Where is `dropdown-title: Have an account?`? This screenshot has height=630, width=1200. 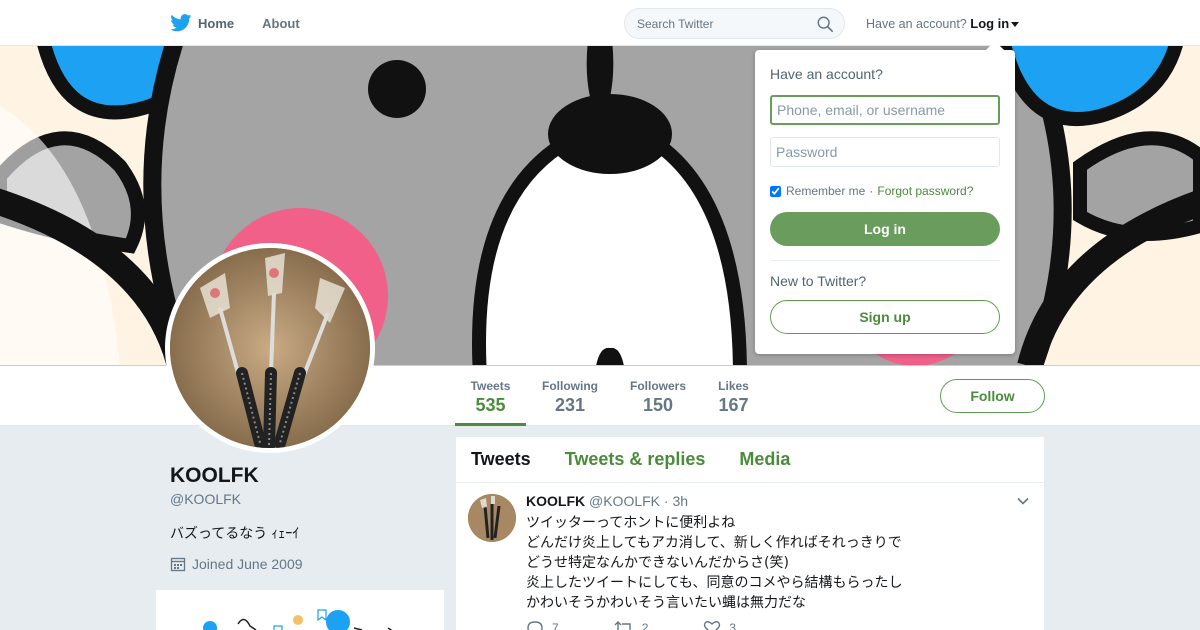
dropdown-title: Have an account? is located at coordinates (826, 74).